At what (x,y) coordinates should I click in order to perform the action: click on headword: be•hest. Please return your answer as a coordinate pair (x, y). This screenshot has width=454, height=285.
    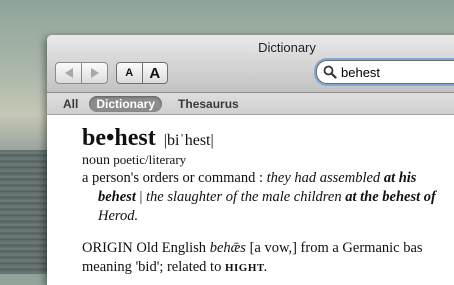
    Looking at the image, I should click on (119, 138).